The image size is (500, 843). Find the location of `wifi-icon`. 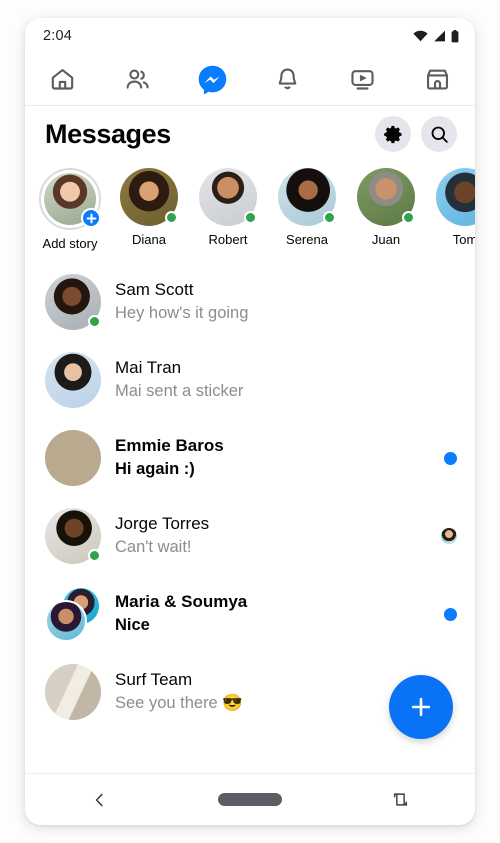

wifi-icon is located at coordinates (420, 36).